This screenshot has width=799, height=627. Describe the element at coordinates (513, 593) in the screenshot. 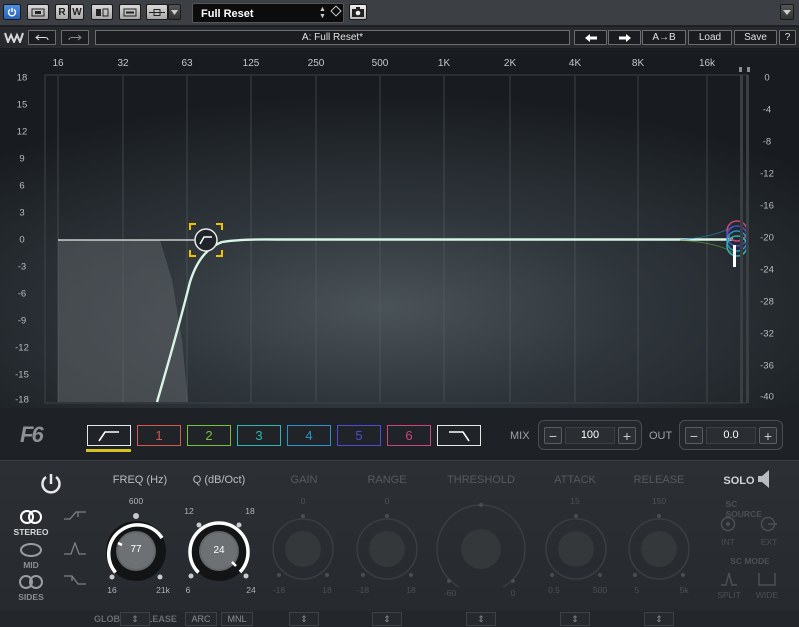

I see `threshold-max-label: 0` at that location.